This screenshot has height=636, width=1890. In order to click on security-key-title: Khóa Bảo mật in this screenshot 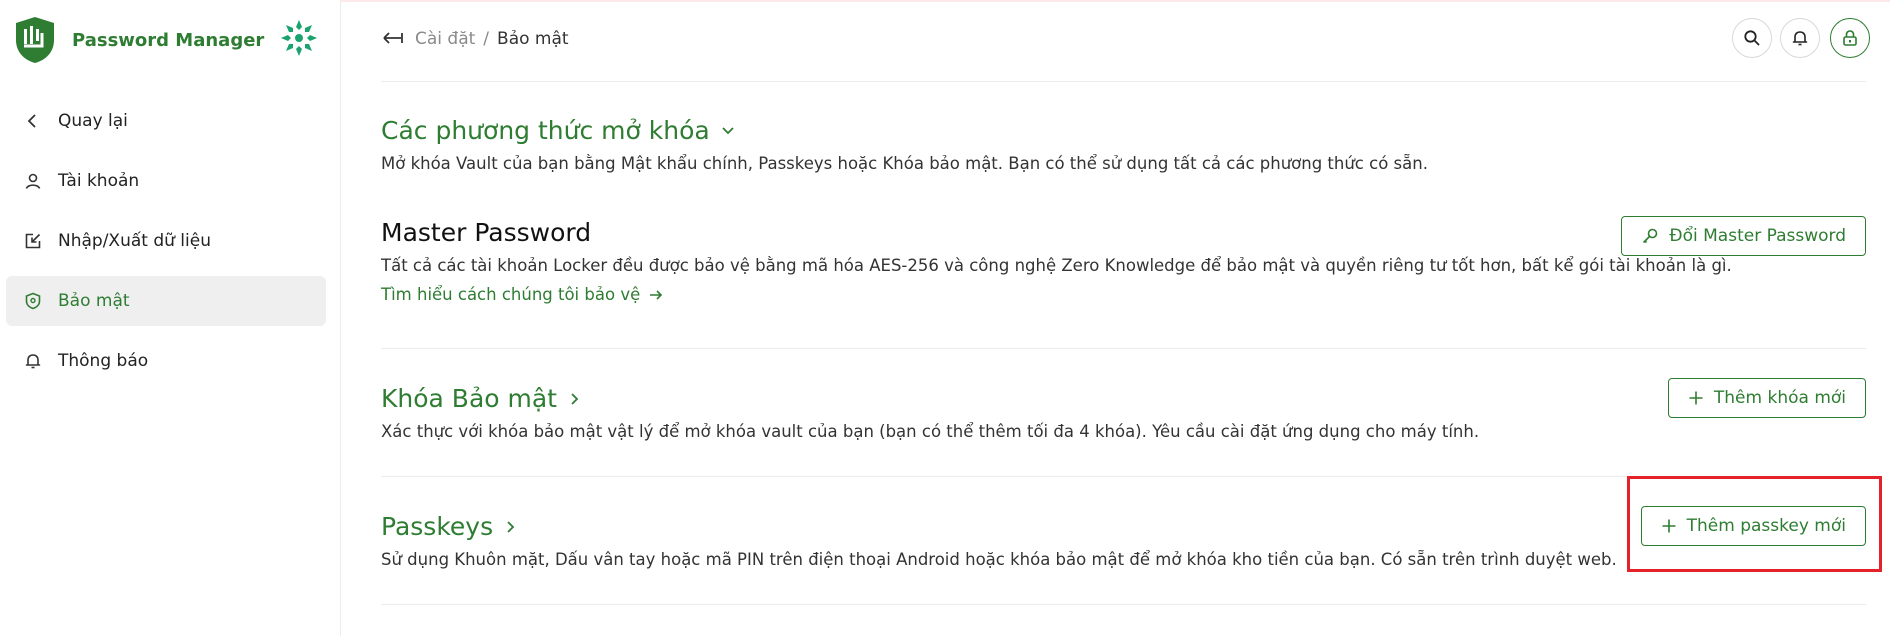, I will do `click(469, 398)`.